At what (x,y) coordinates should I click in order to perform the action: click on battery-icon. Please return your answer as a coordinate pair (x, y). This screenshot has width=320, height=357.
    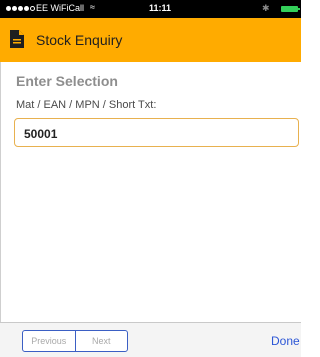
    Looking at the image, I should click on (290, 9).